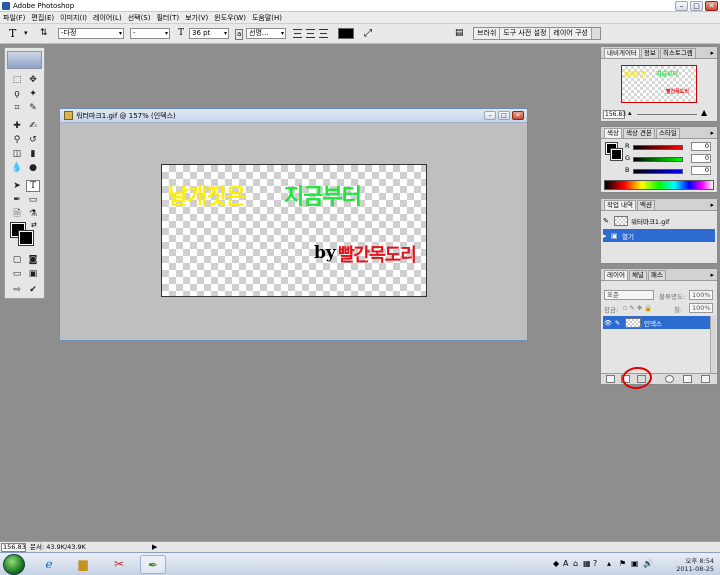 The width and height of the screenshot is (720, 575). I want to click on zoom-out-icon: ▴, so click(630, 113).